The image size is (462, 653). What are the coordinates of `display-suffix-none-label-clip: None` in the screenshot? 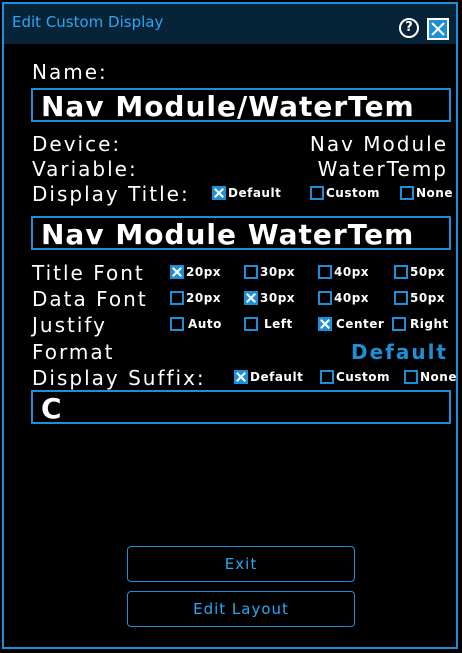 It's located at (438, 378).